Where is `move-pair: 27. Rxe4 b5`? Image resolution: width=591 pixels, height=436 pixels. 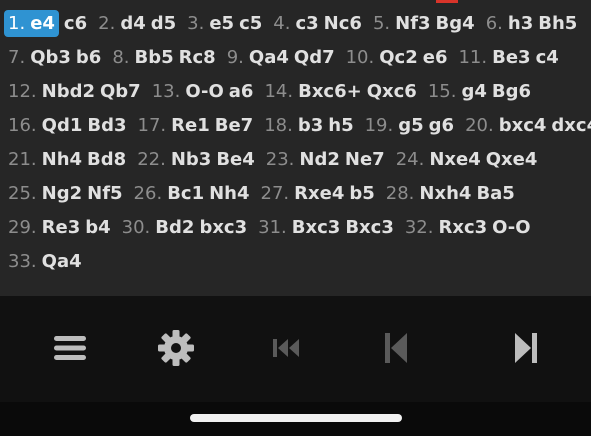 move-pair: 27. Rxe4 b5 is located at coordinates (320, 193).